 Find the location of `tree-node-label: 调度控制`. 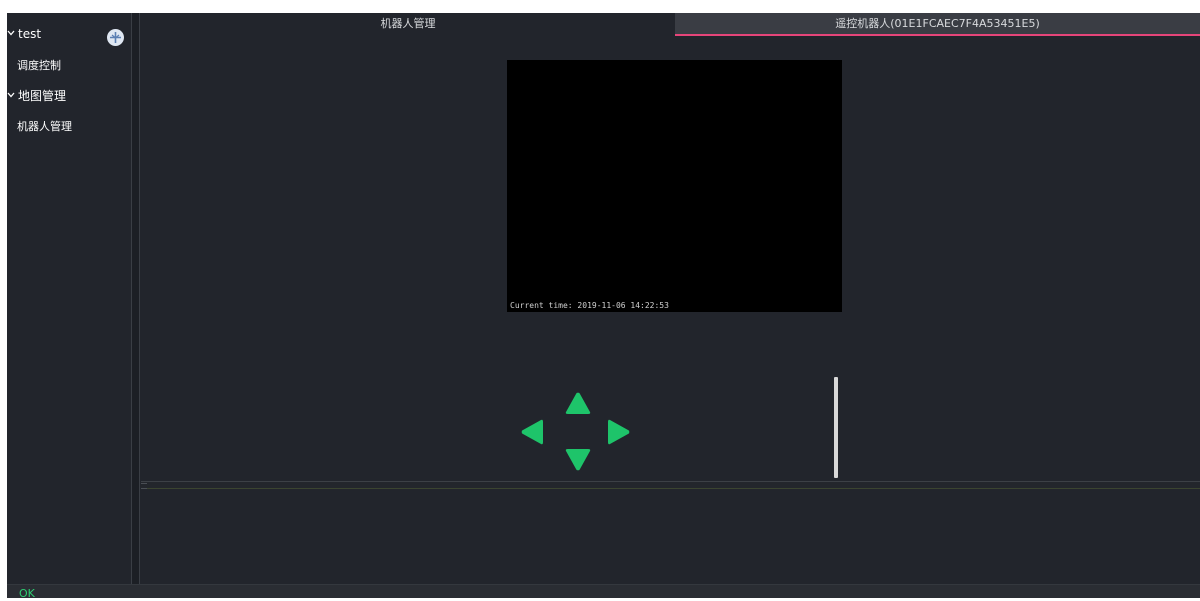

tree-node-label: 调度控制 is located at coordinates (39, 65).